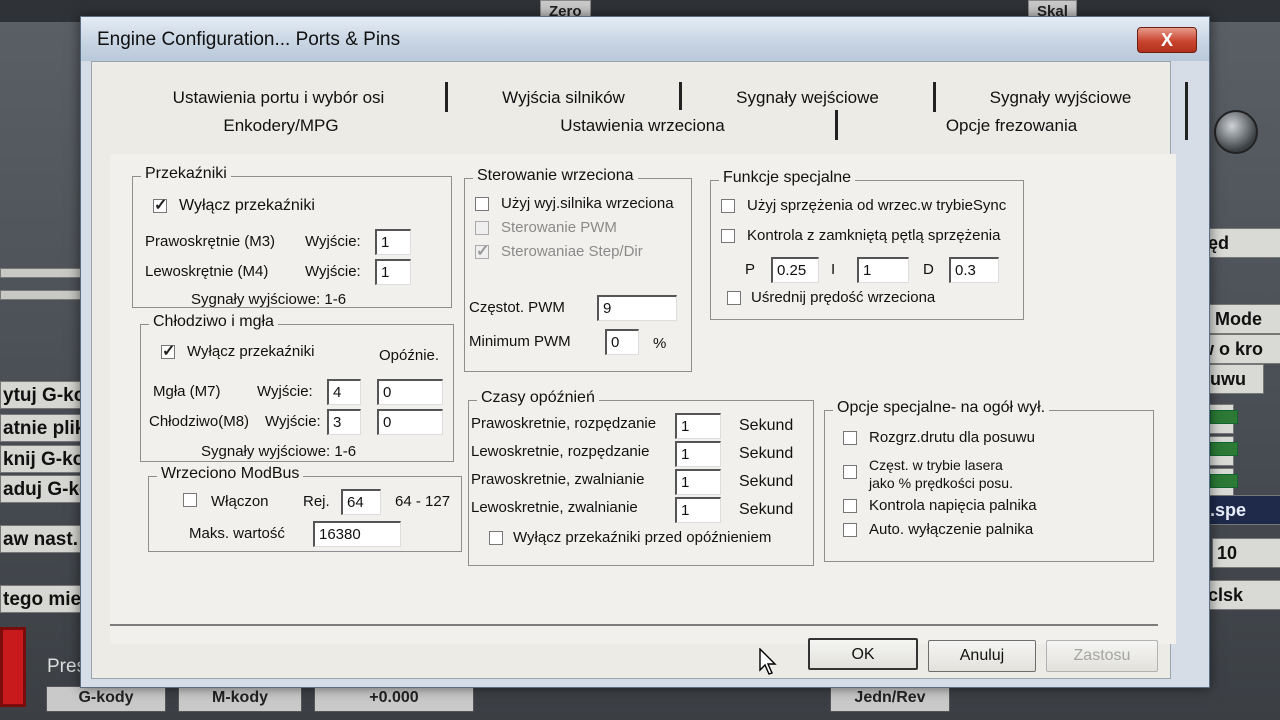  Describe the element at coordinates (160, 205) in the screenshot. I see `relays-disable-checkbox` at that location.